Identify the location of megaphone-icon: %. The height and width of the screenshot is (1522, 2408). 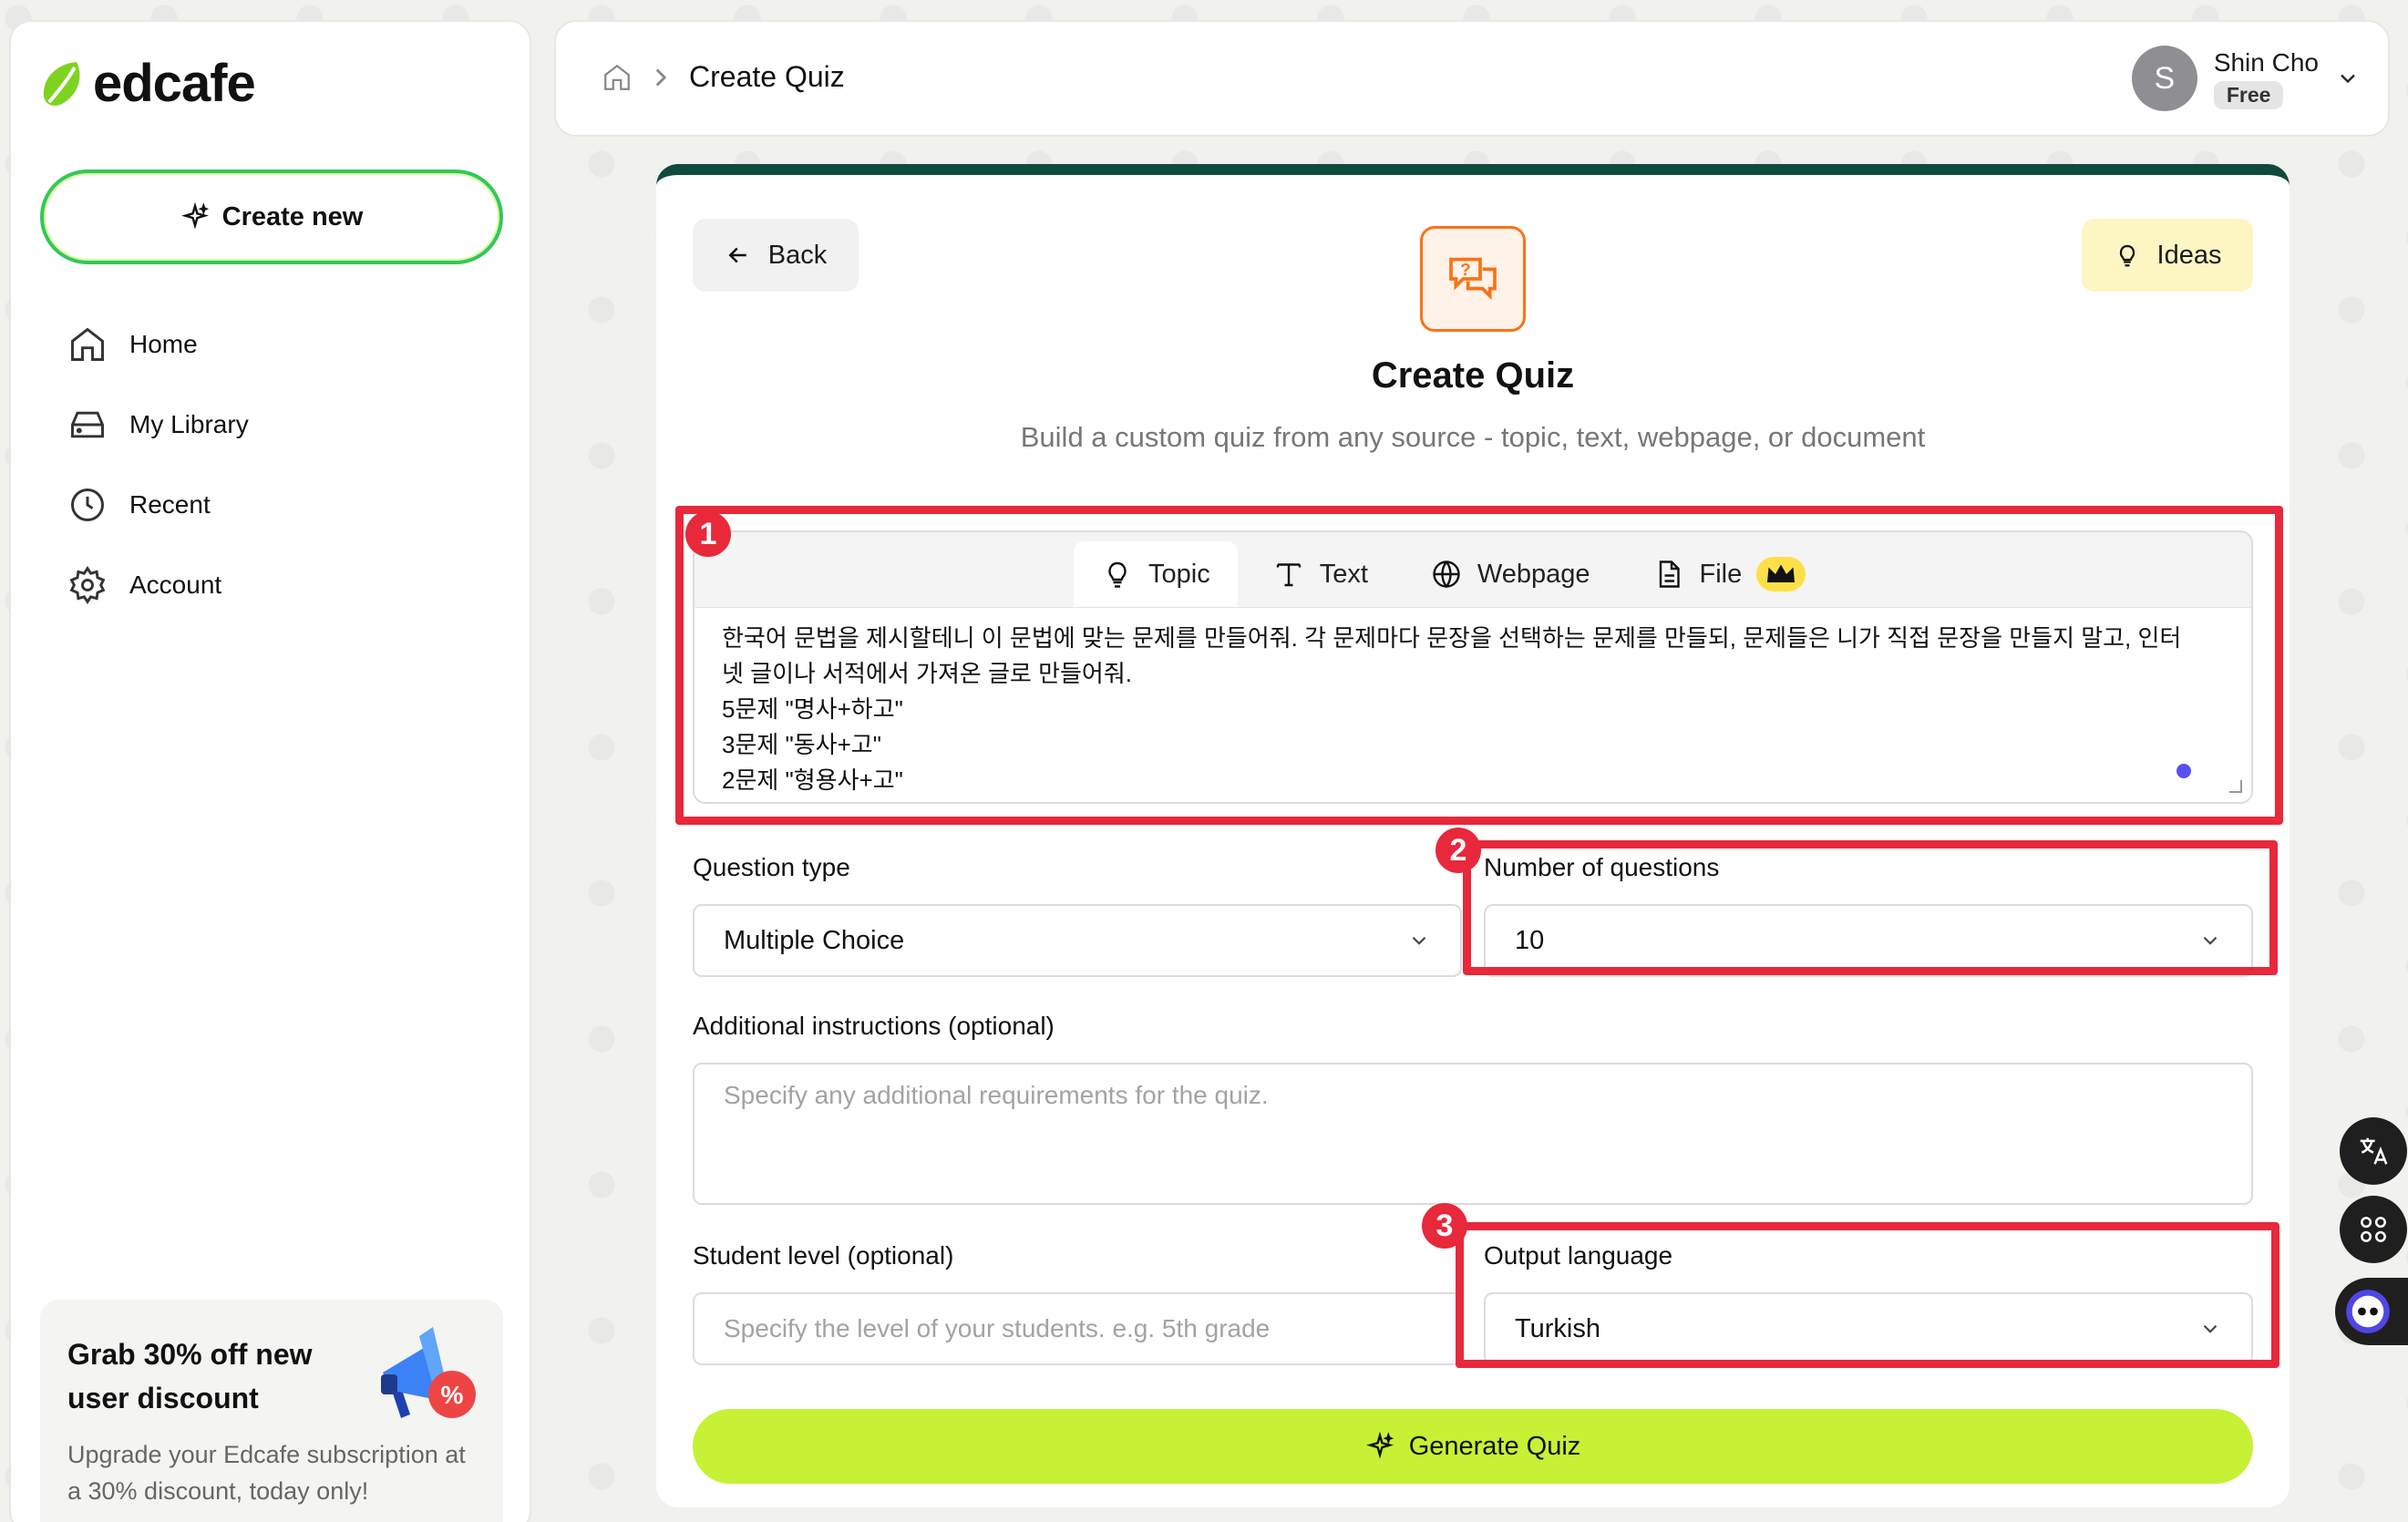
(429, 1372).